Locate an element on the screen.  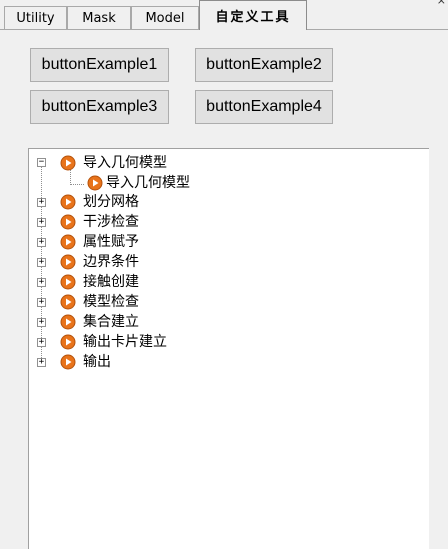
tree-node-set-creation: + 集合建立 is located at coordinates (129, 322).